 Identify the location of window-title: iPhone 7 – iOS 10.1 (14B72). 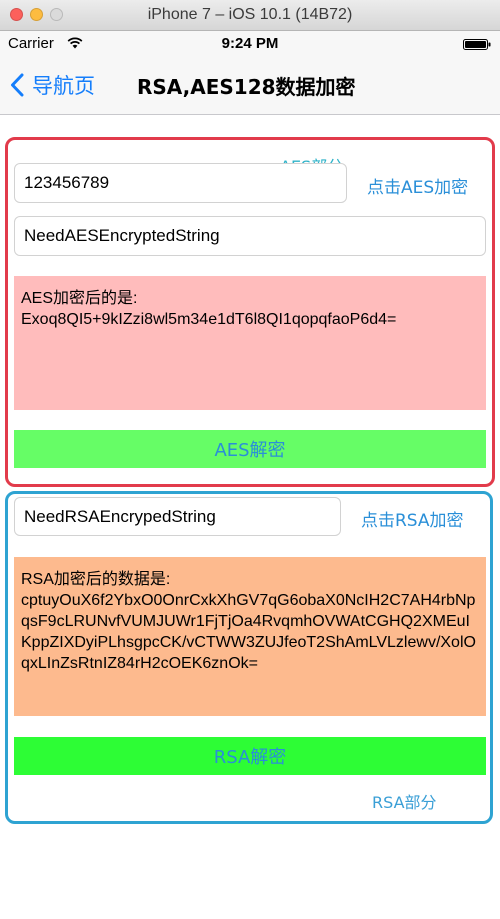
(250, 14).